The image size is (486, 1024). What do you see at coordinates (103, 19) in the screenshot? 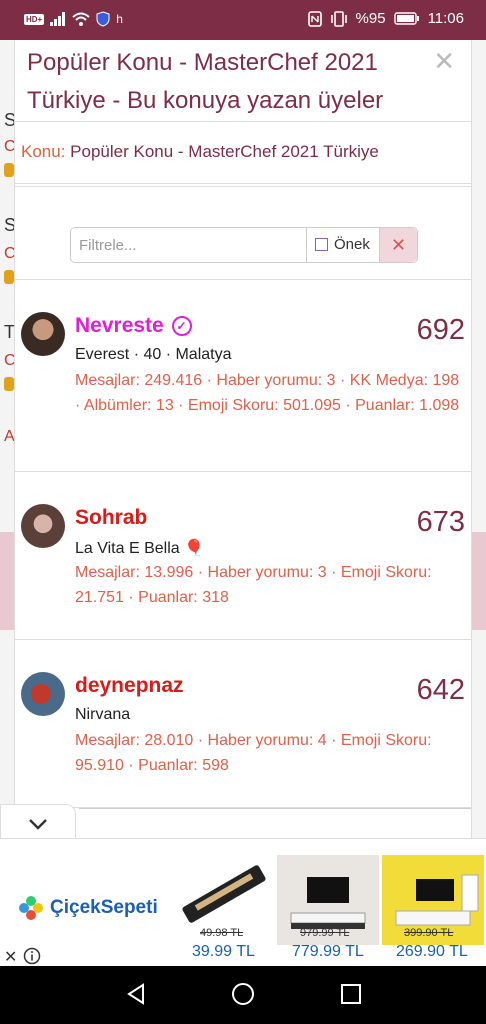
I see `vpn-shield-icon` at bounding box center [103, 19].